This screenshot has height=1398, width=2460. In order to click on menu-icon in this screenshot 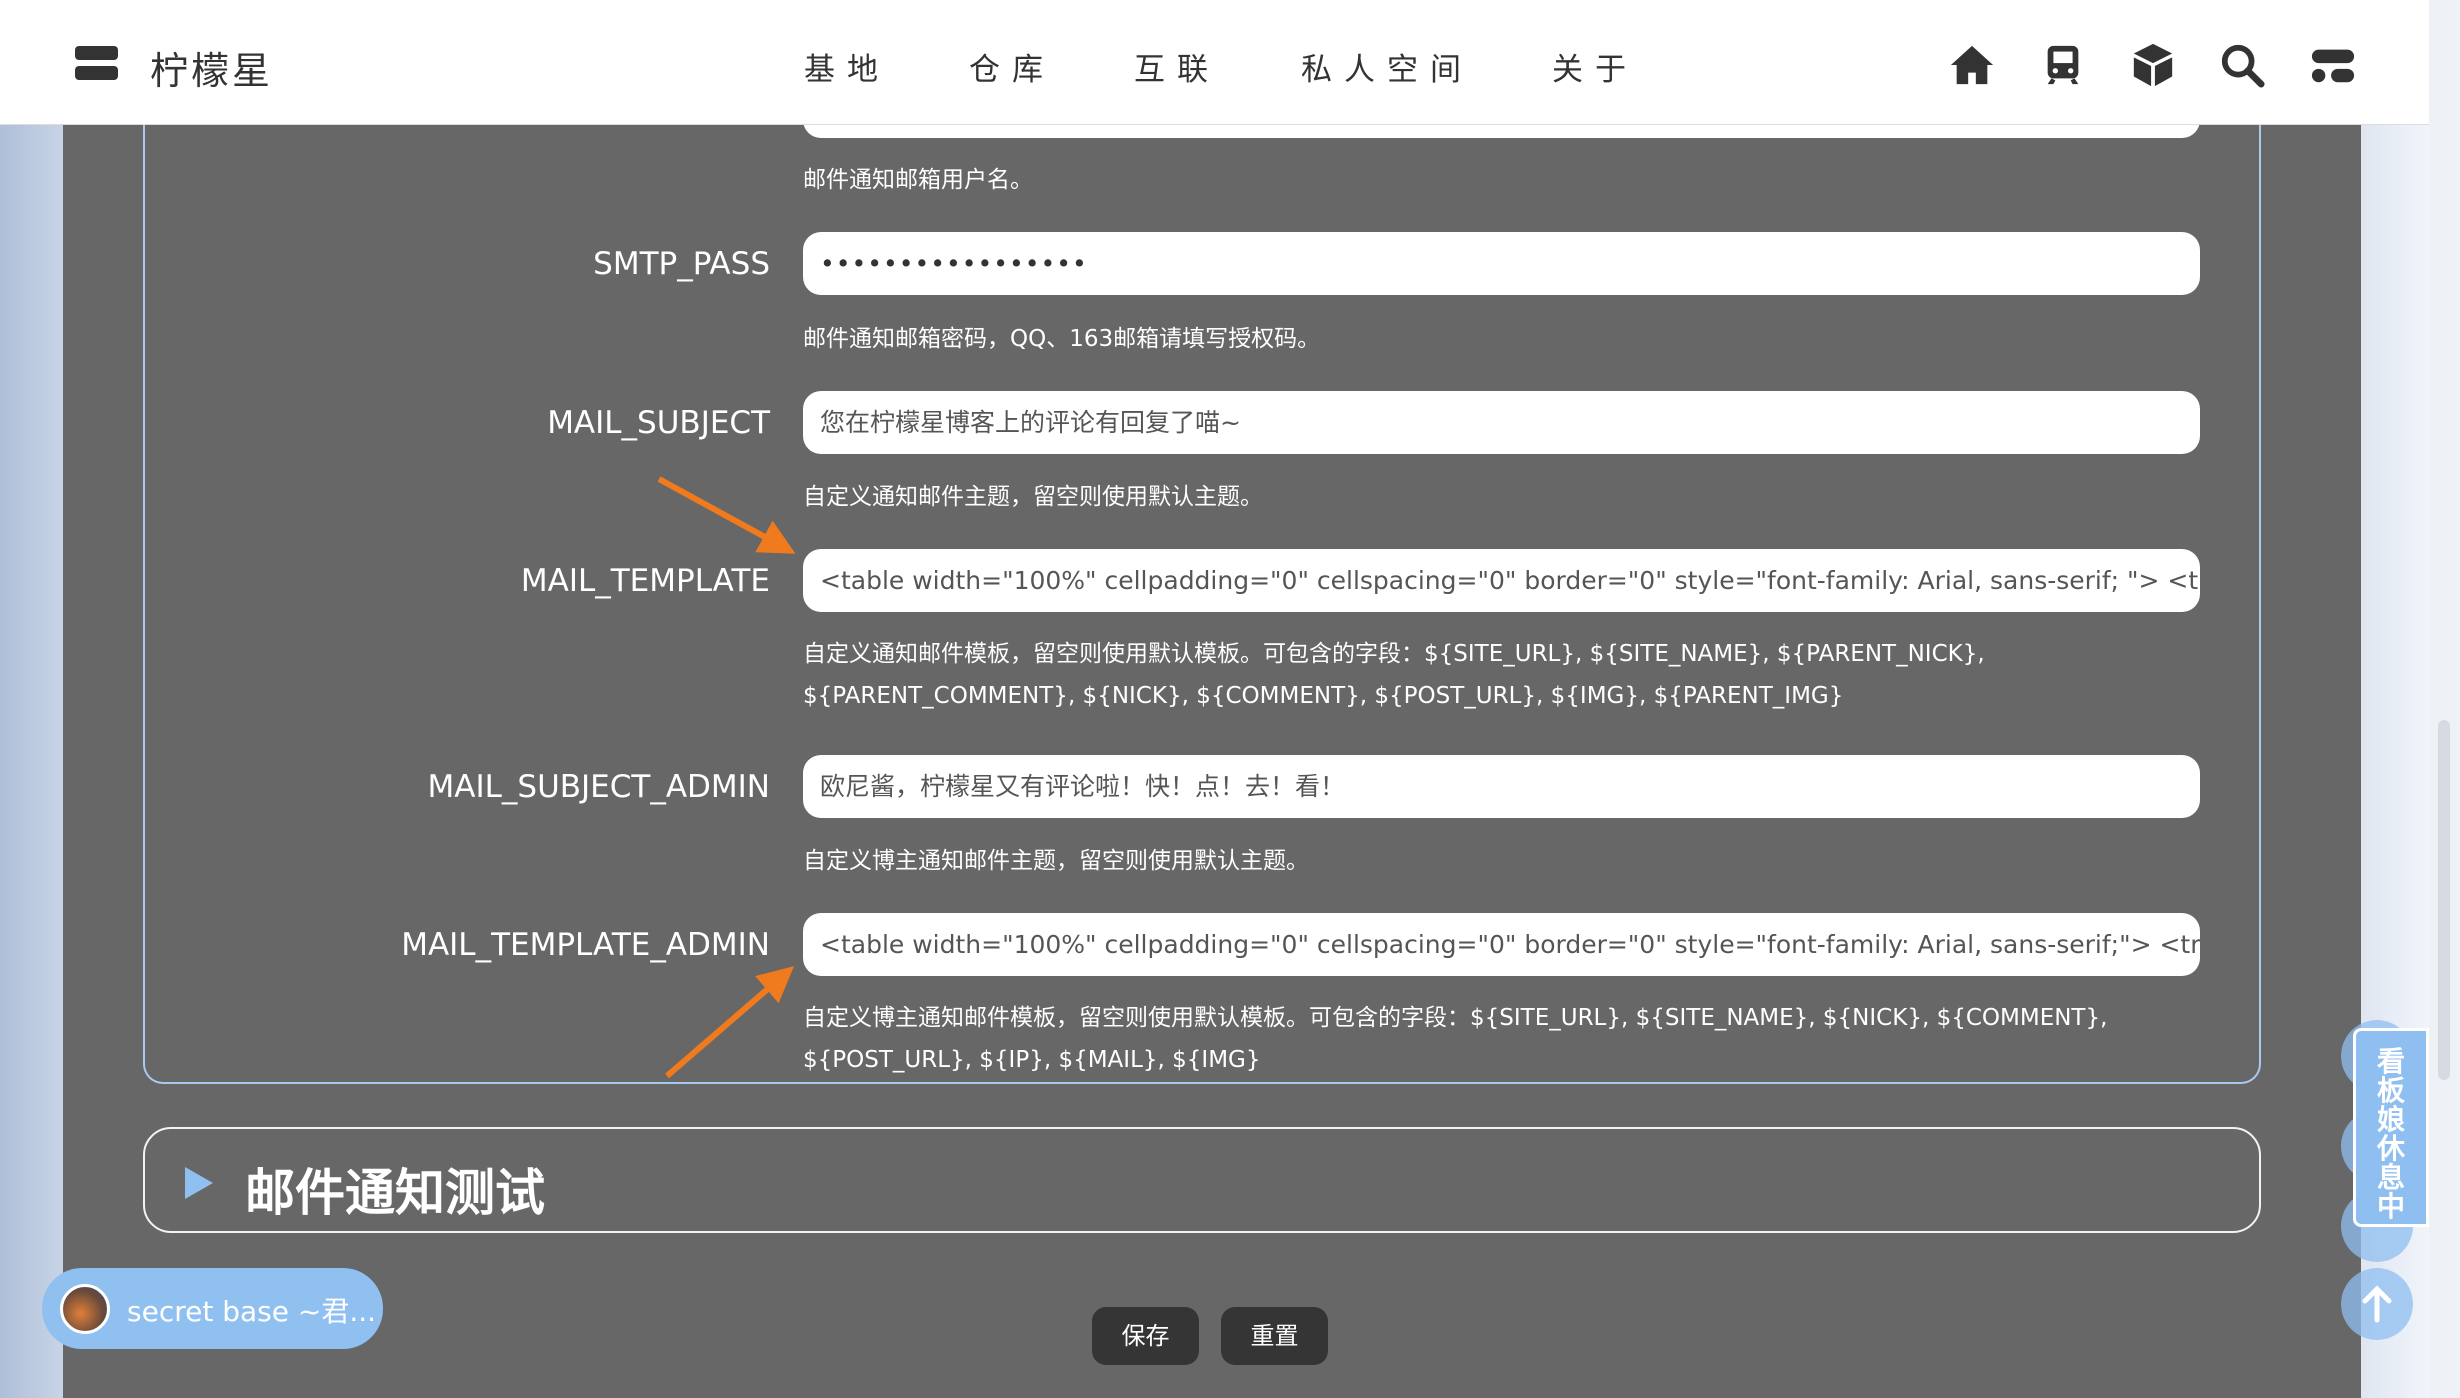, I will do `click(96, 63)`.